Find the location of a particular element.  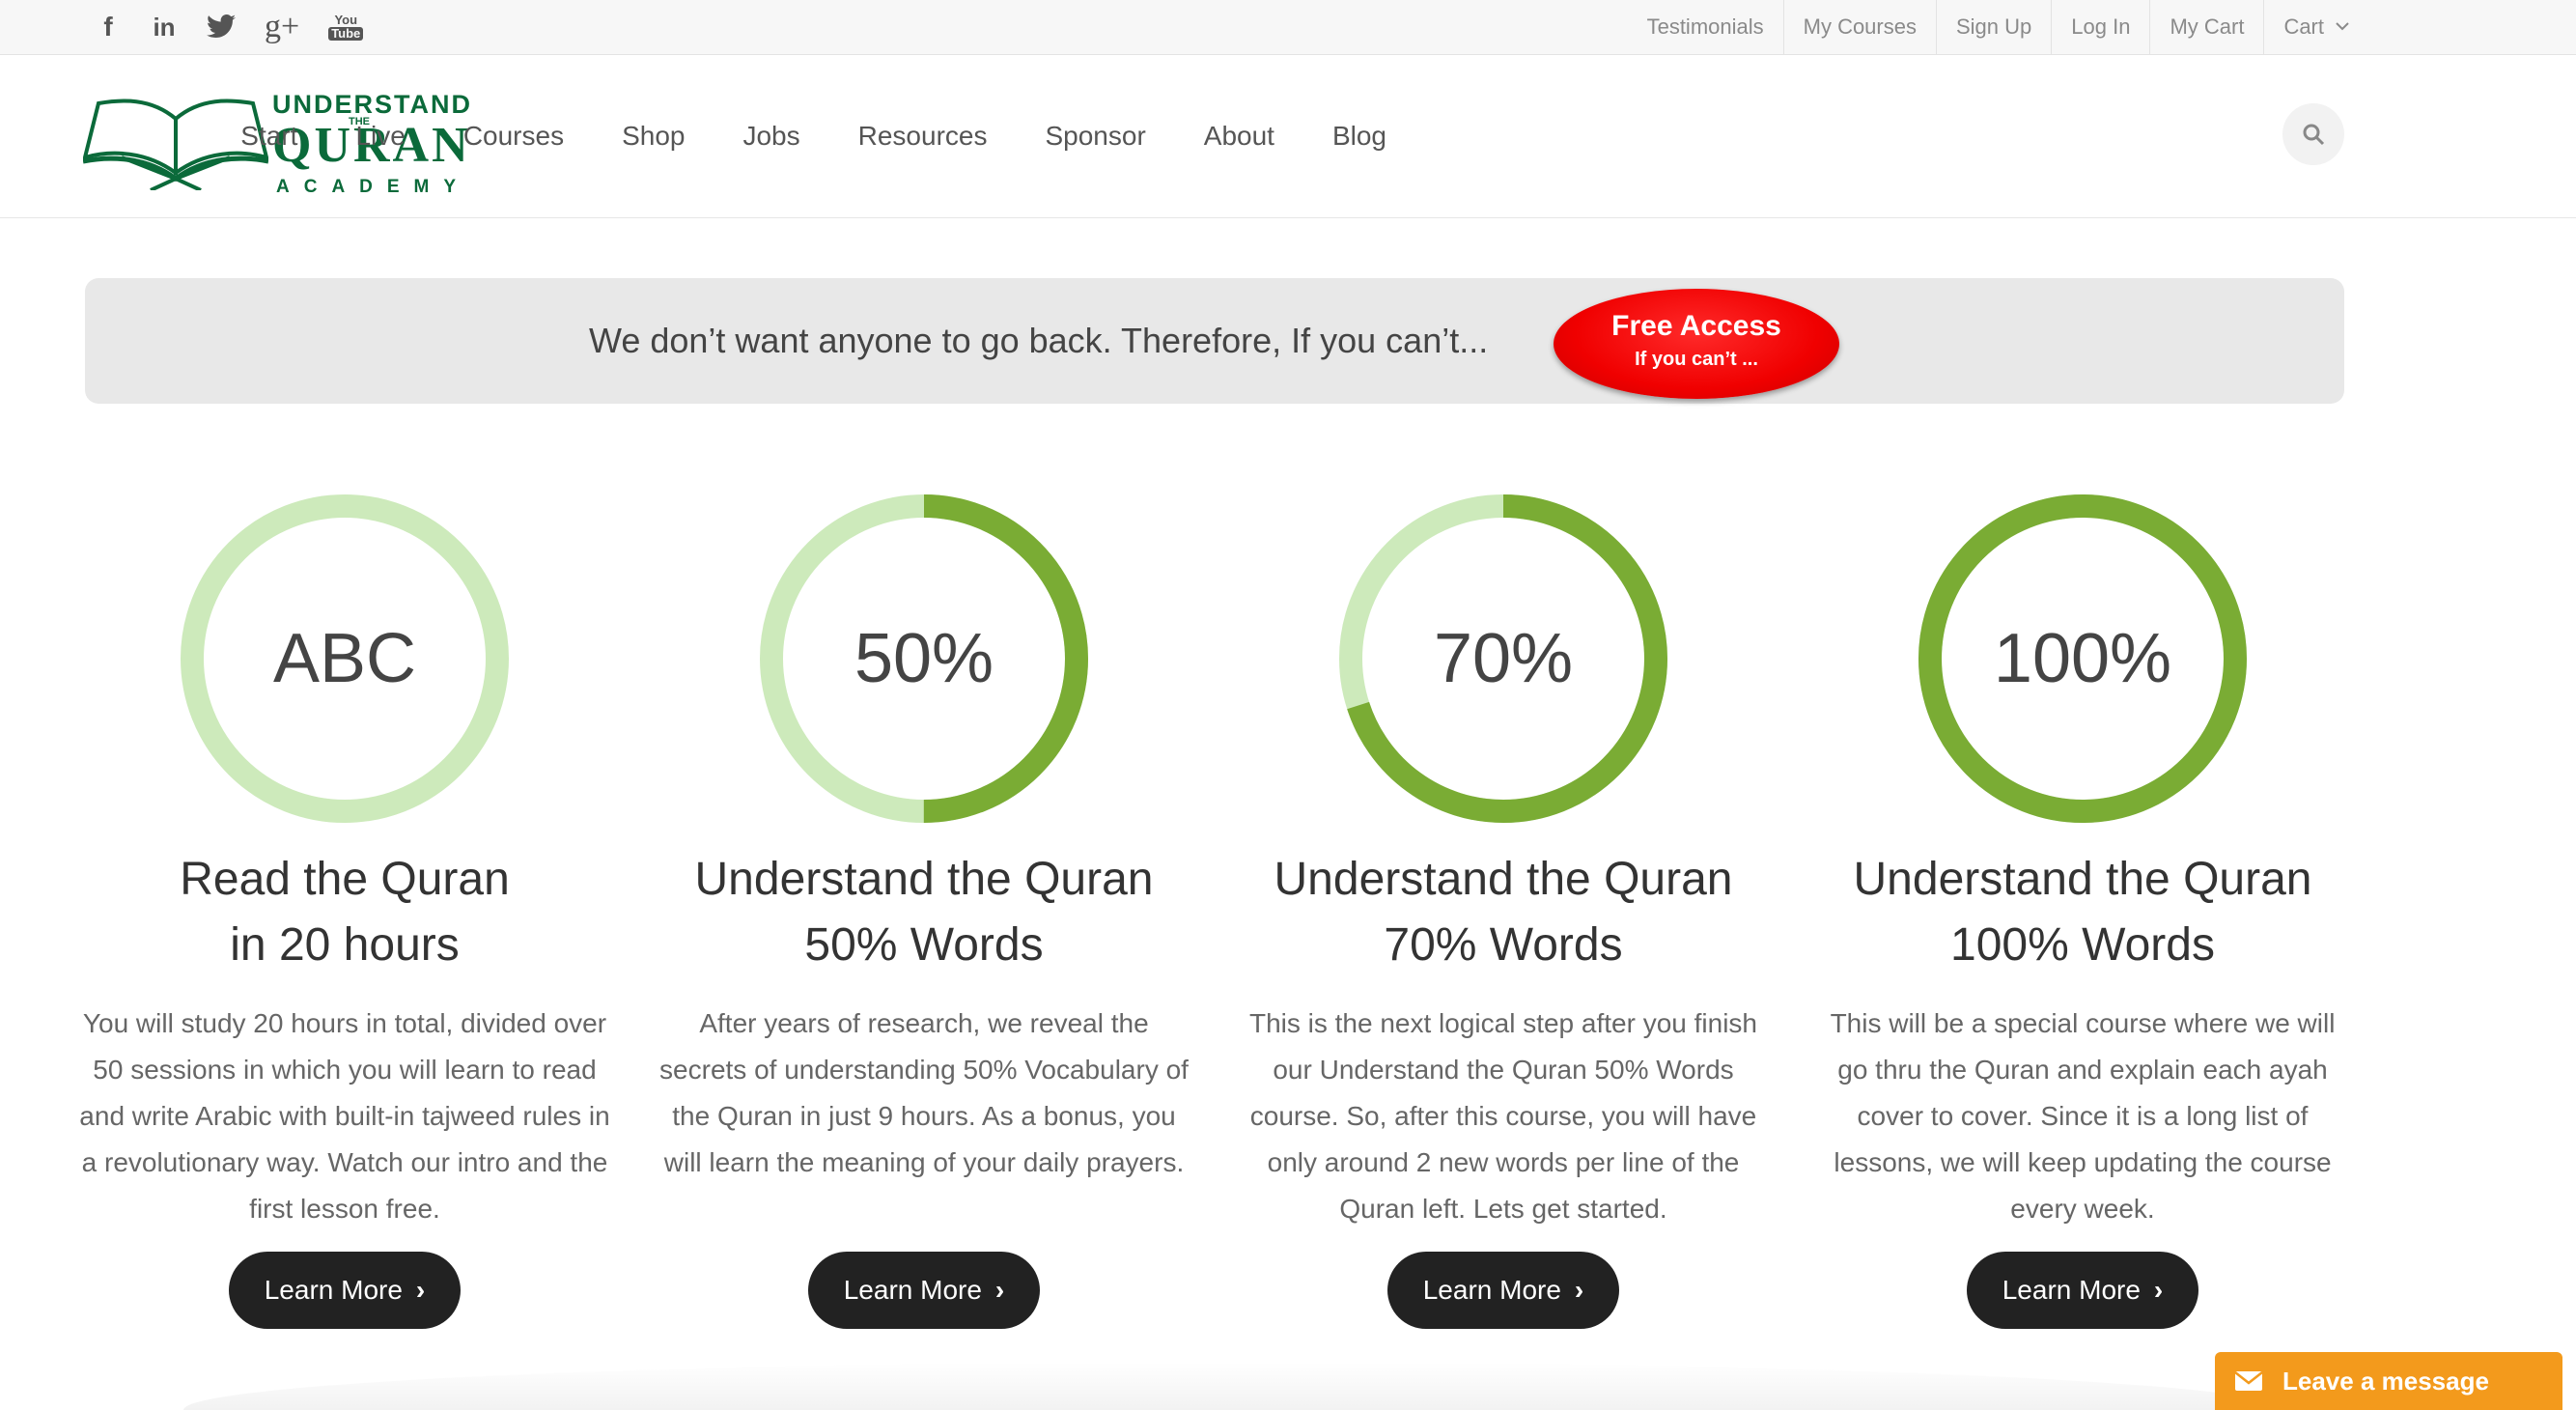

course-title-line2: in 20 hours is located at coordinates (345, 945).